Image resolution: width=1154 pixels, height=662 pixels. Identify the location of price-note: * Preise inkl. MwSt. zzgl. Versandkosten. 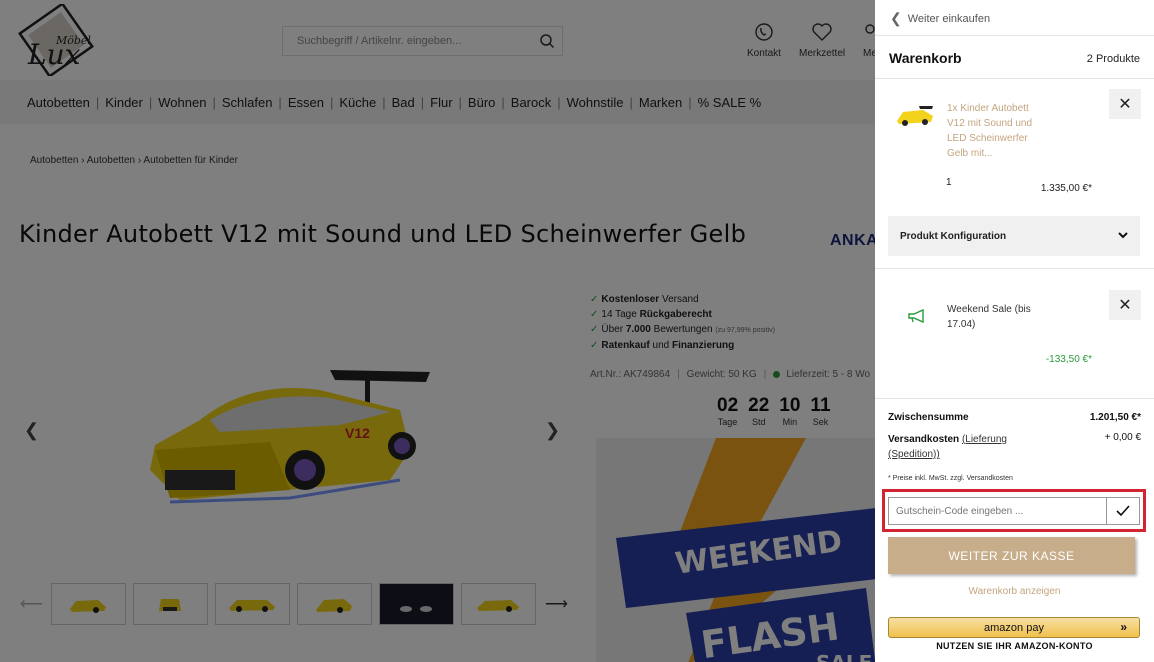
(950, 478).